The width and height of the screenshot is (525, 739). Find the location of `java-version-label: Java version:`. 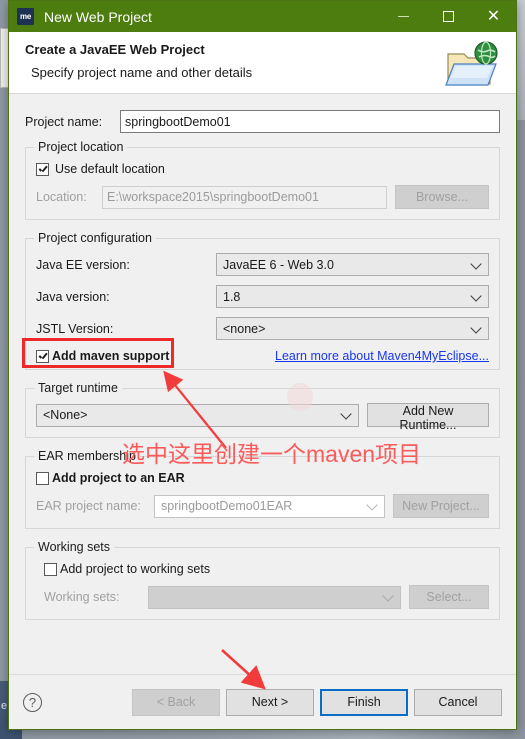

java-version-label: Java version: is located at coordinates (73, 296).